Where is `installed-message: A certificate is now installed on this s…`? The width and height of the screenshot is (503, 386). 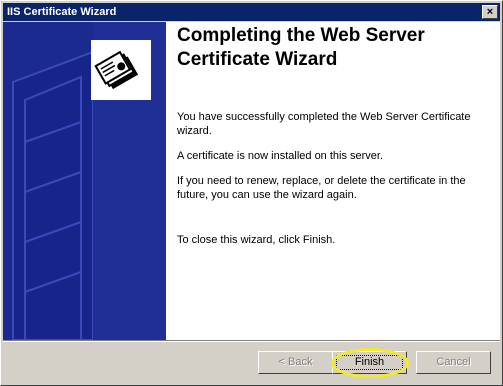
installed-message: A certificate is now installed on this s… is located at coordinates (280, 156).